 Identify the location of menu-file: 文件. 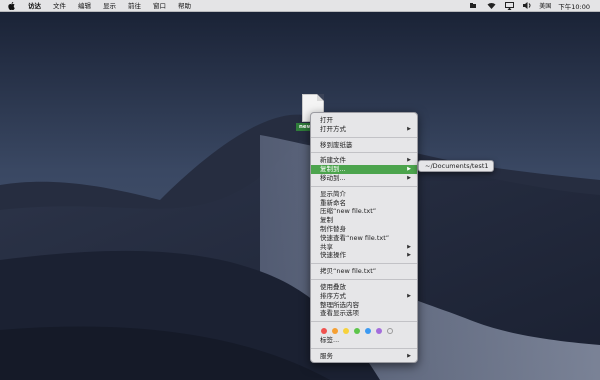
(59, 6).